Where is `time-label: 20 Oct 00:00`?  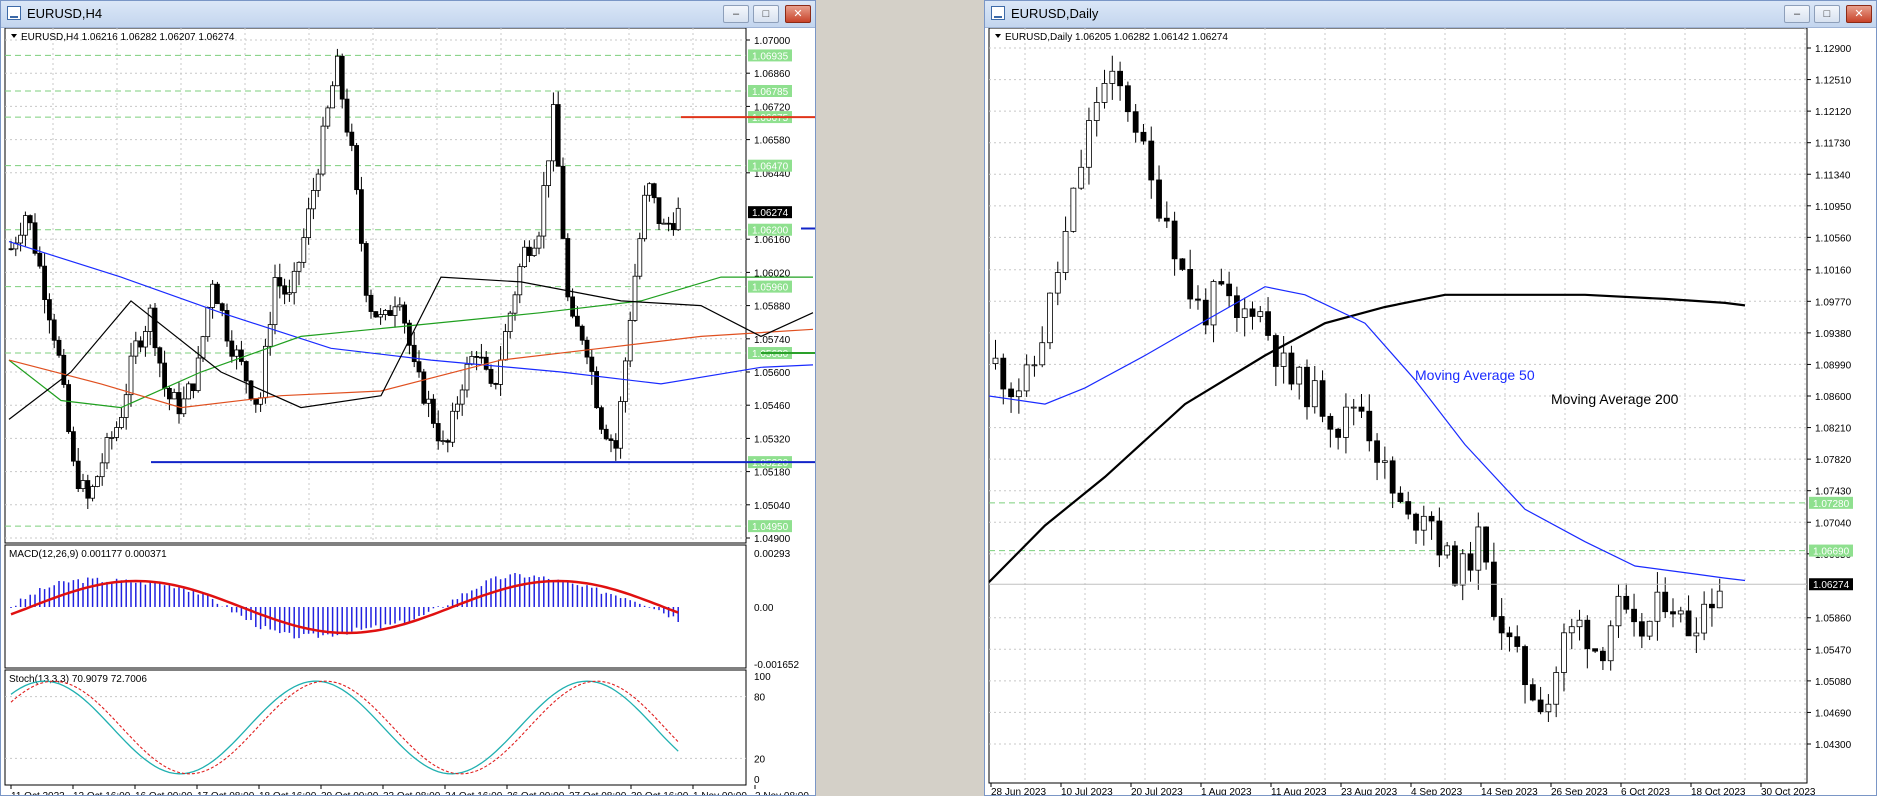
time-label: 20 Oct 00:00 is located at coordinates (350, 793).